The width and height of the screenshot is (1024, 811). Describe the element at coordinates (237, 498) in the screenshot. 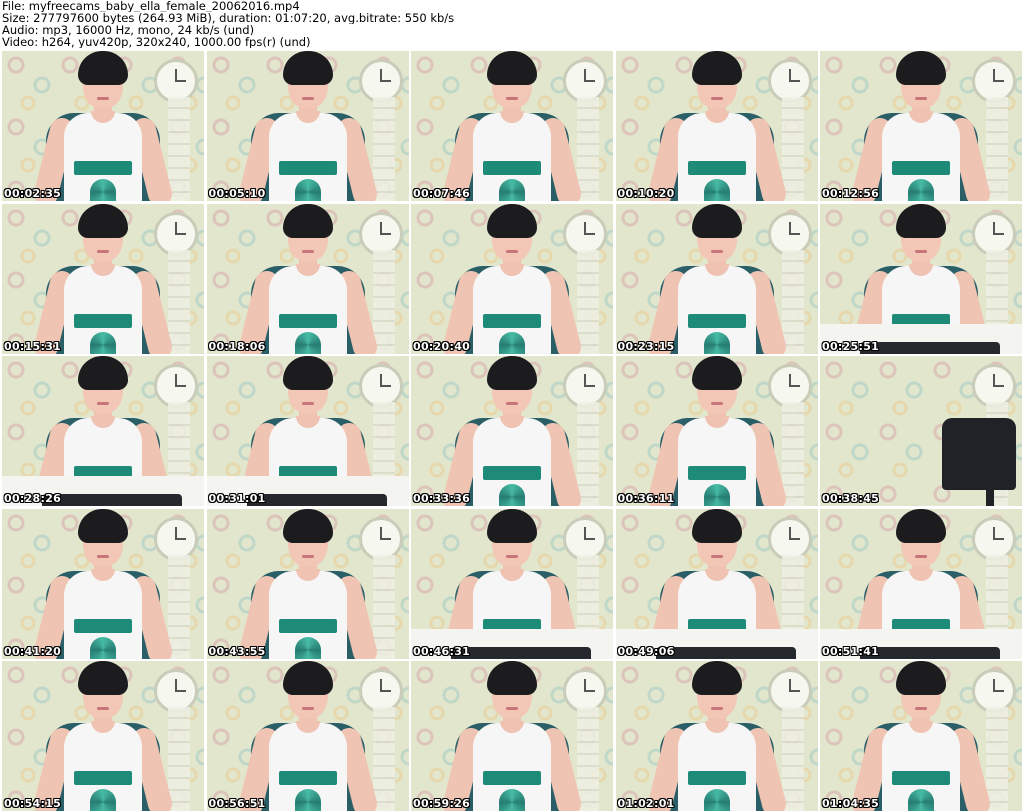

I see `timestamp-label: 00:31:01` at that location.